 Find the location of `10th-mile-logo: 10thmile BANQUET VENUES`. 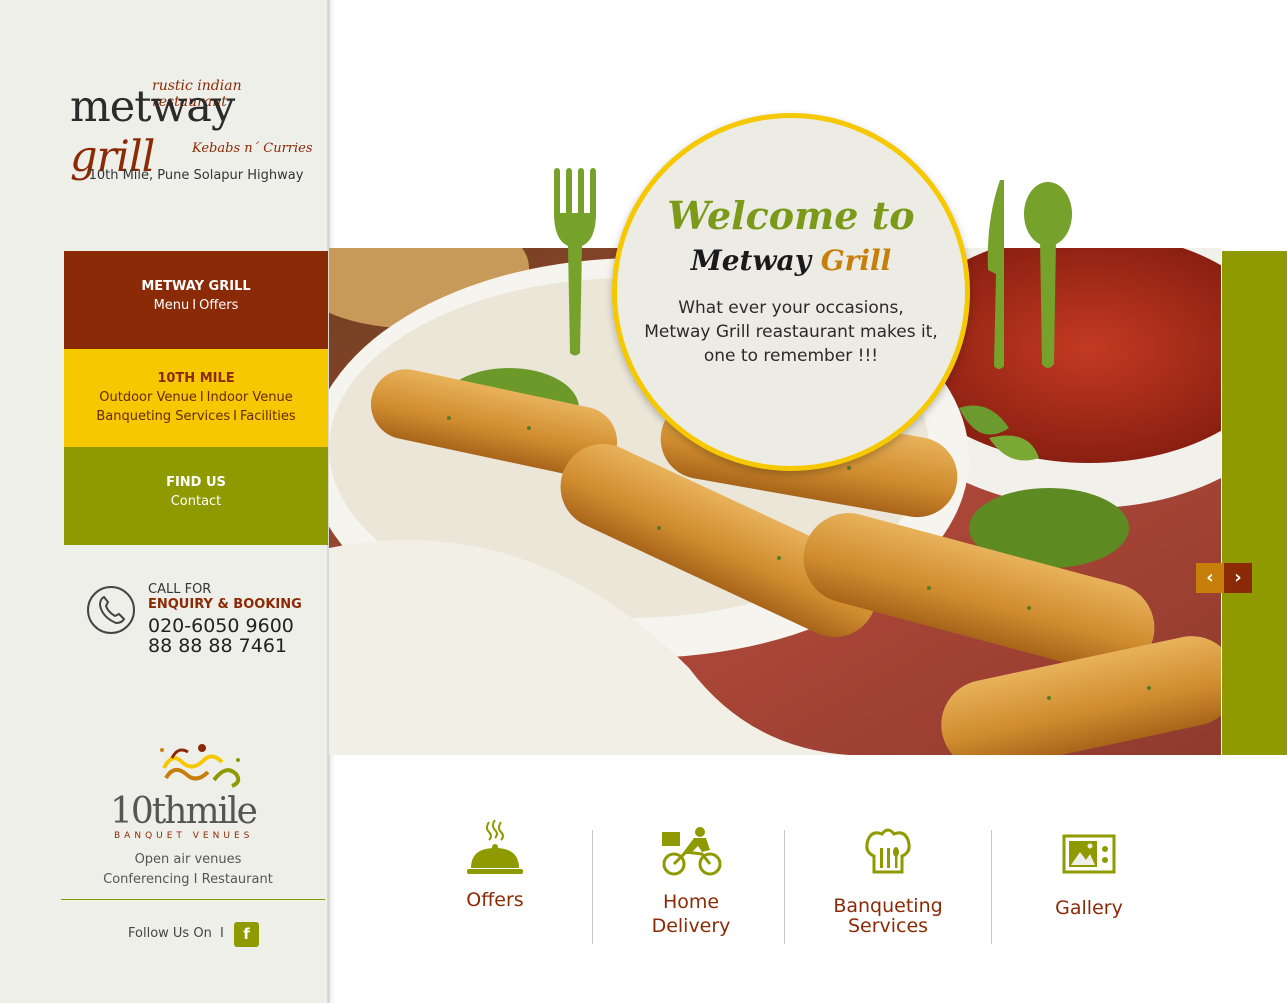

10th-mile-logo: 10thmile BANQUET VENUES is located at coordinates (189, 789).